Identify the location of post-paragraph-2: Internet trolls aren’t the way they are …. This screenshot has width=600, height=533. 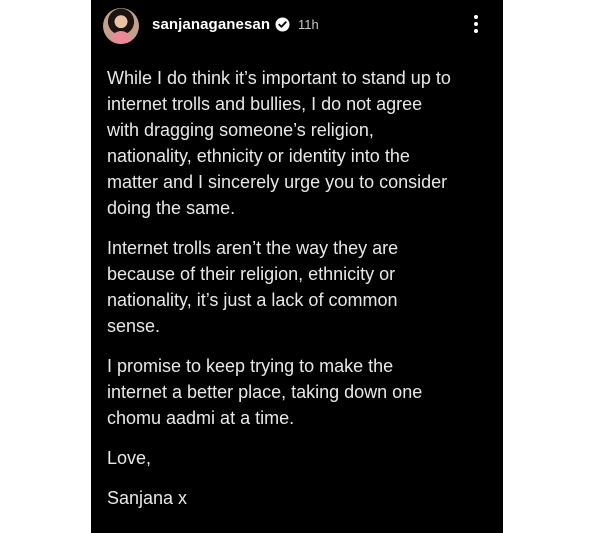
(253, 287).